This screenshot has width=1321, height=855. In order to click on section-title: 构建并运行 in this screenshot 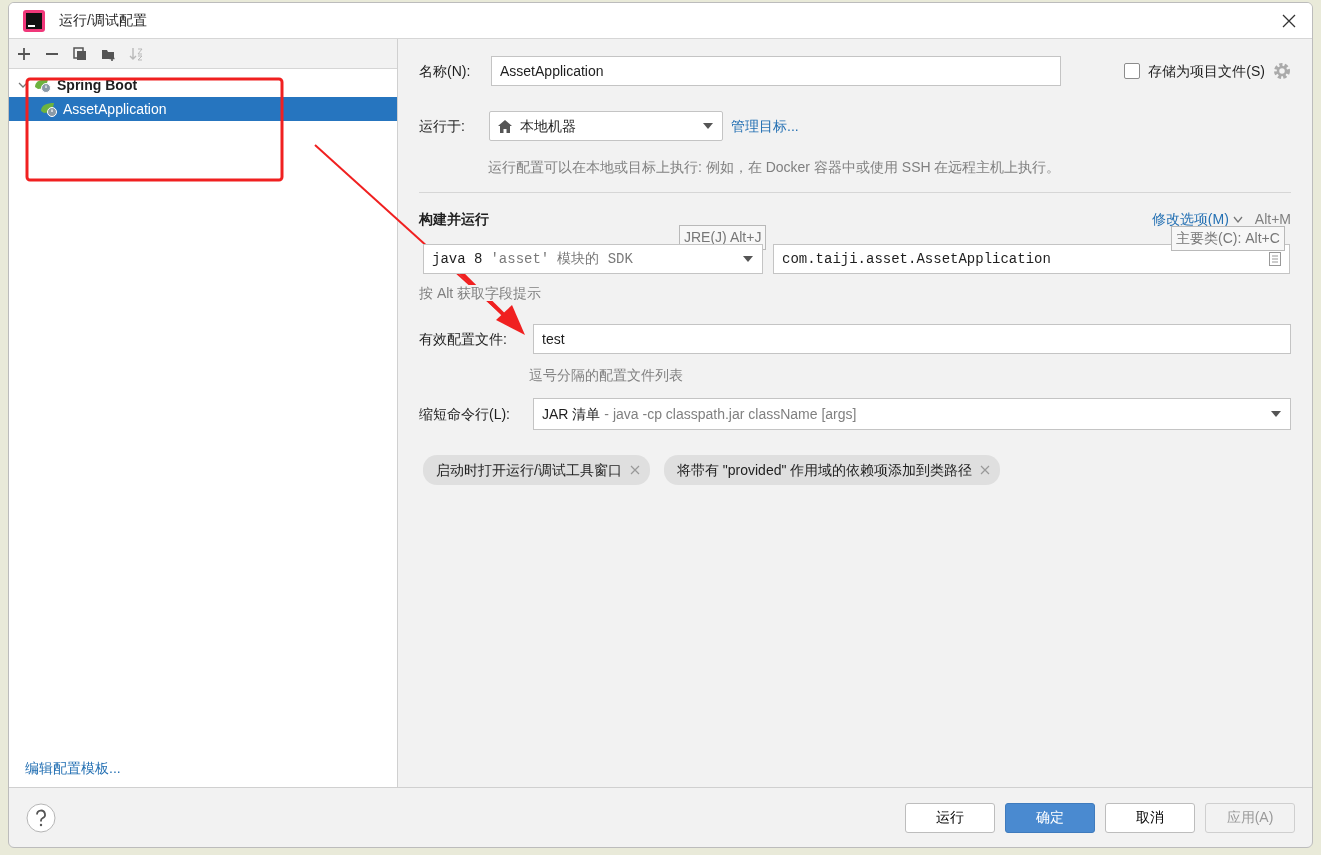, I will do `click(454, 219)`.